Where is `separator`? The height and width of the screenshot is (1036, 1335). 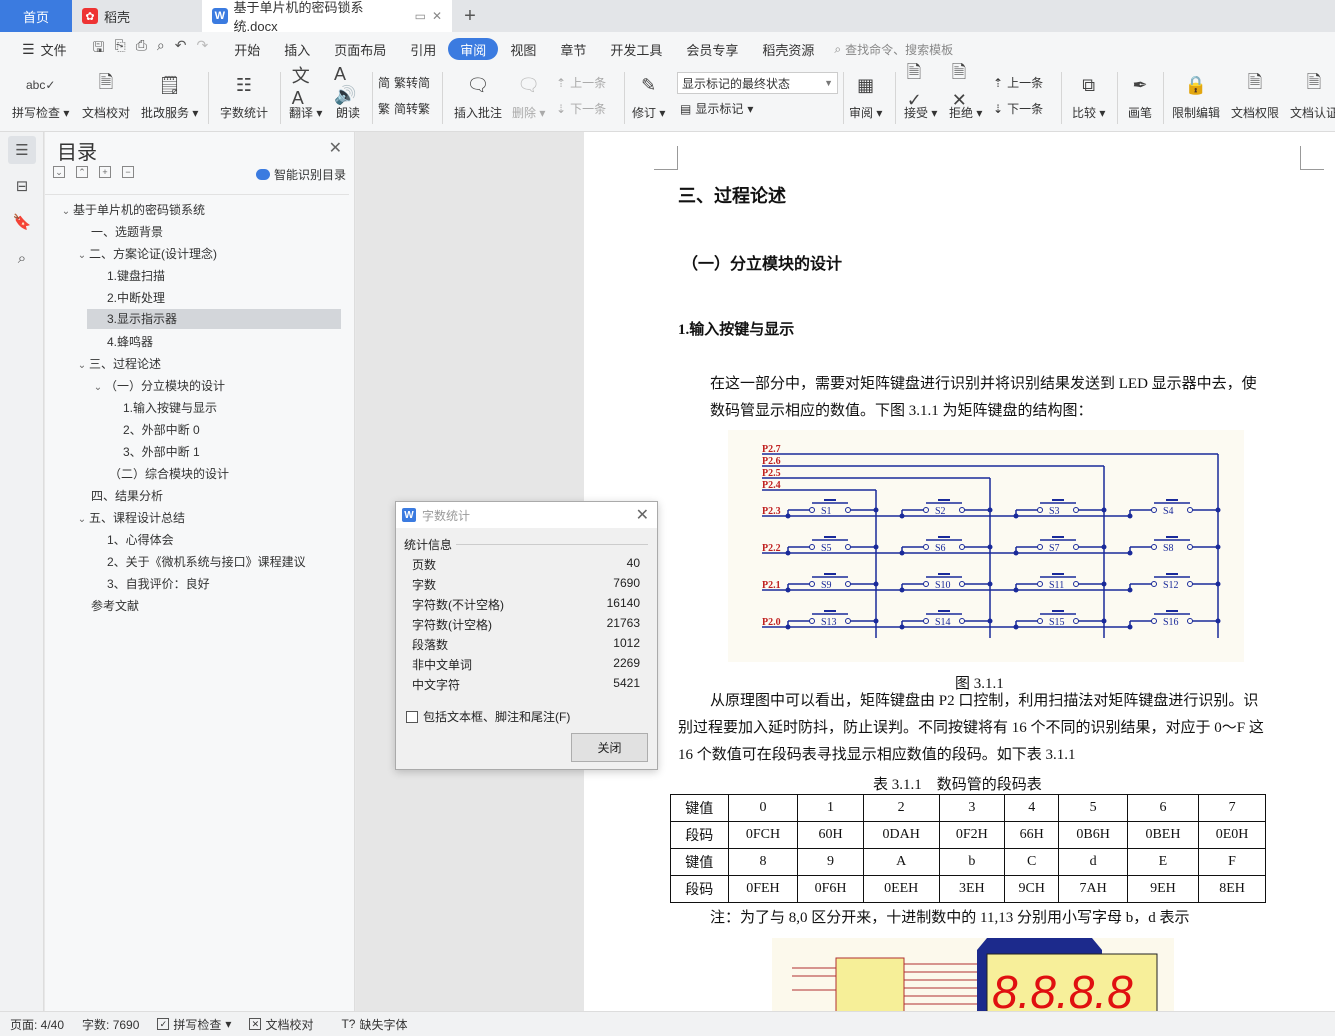 separator is located at coordinates (208, 98).